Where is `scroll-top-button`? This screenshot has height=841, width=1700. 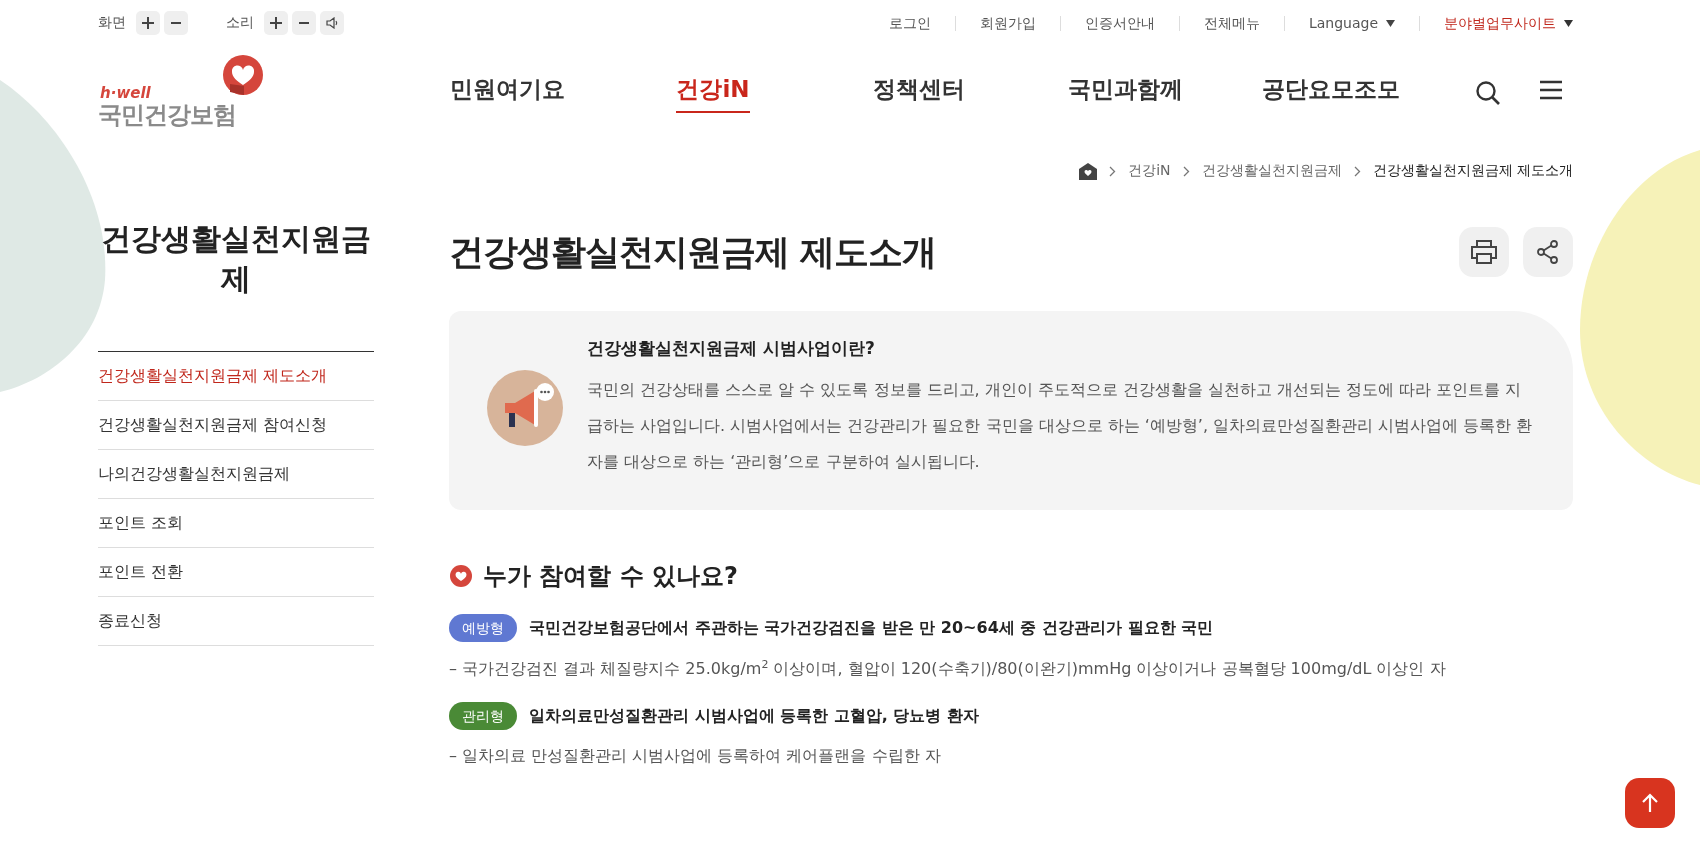 scroll-top-button is located at coordinates (1650, 803).